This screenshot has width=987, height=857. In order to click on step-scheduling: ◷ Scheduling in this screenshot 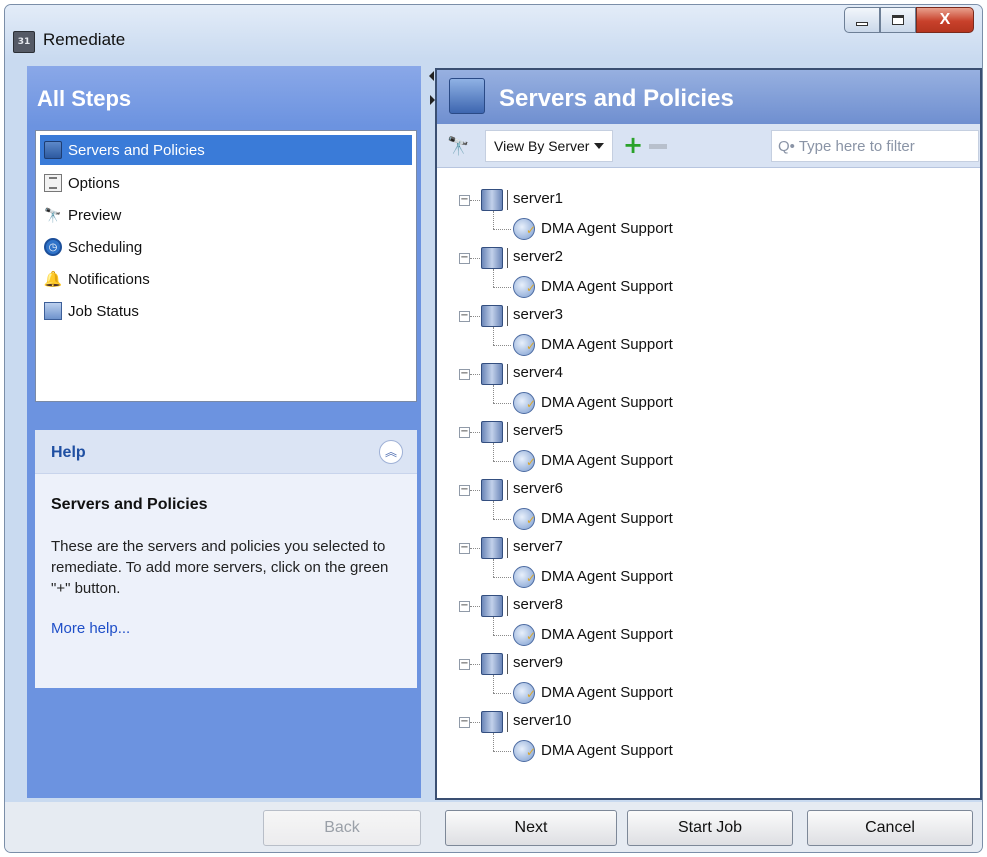, I will do `click(226, 247)`.